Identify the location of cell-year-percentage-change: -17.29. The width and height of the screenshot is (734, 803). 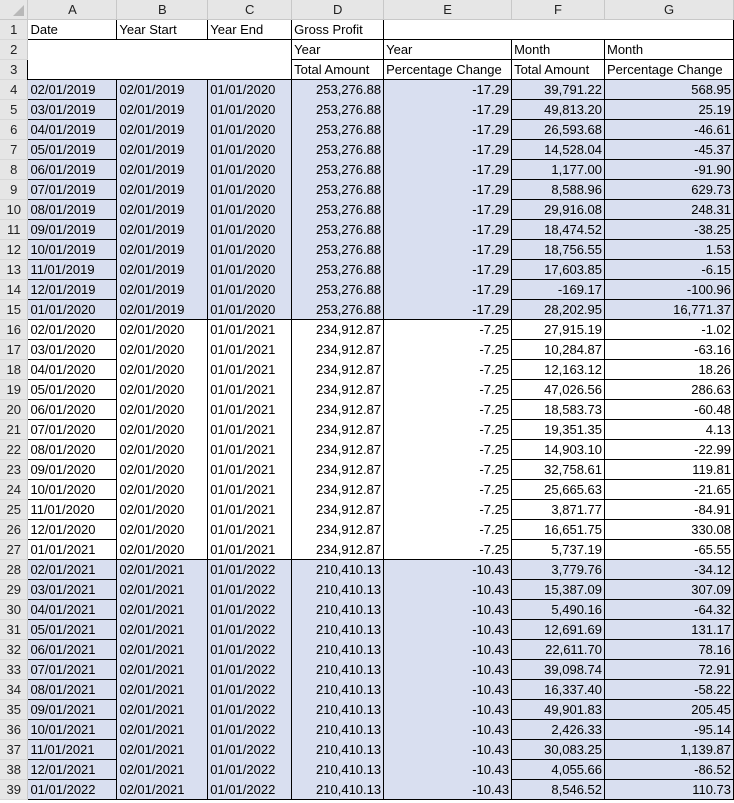
(448, 249).